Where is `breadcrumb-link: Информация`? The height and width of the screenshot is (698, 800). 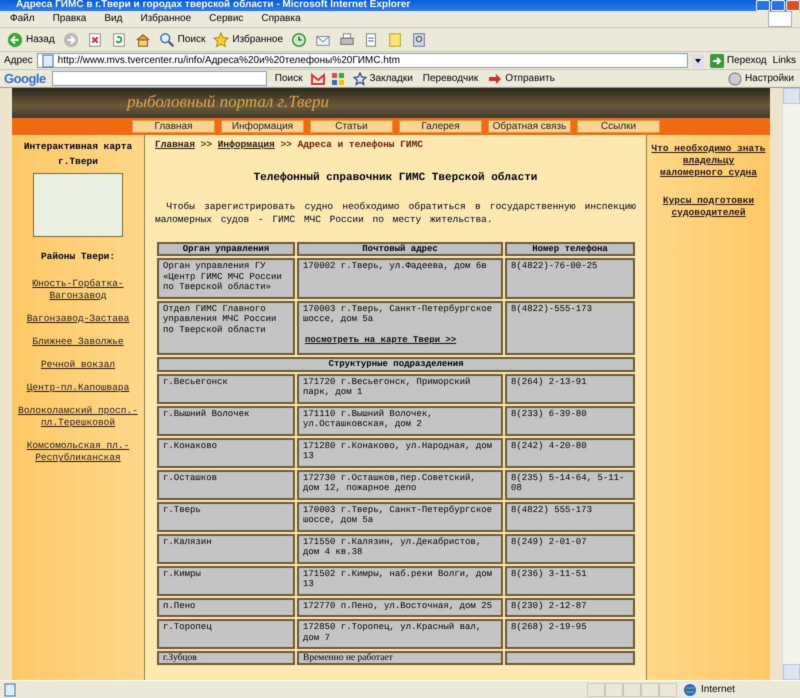
breadcrumb-link: Информация is located at coordinates (246, 144).